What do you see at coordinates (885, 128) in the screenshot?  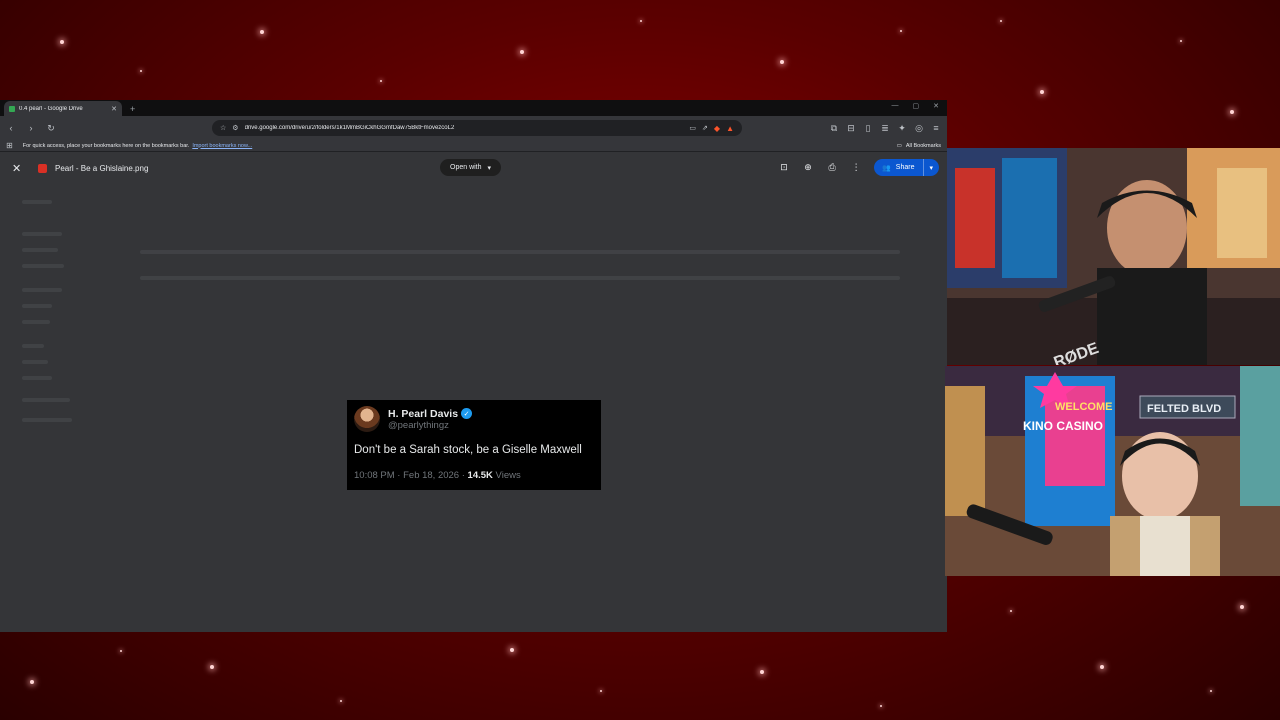 I see `reading-list-icon: ≣` at bounding box center [885, 128].